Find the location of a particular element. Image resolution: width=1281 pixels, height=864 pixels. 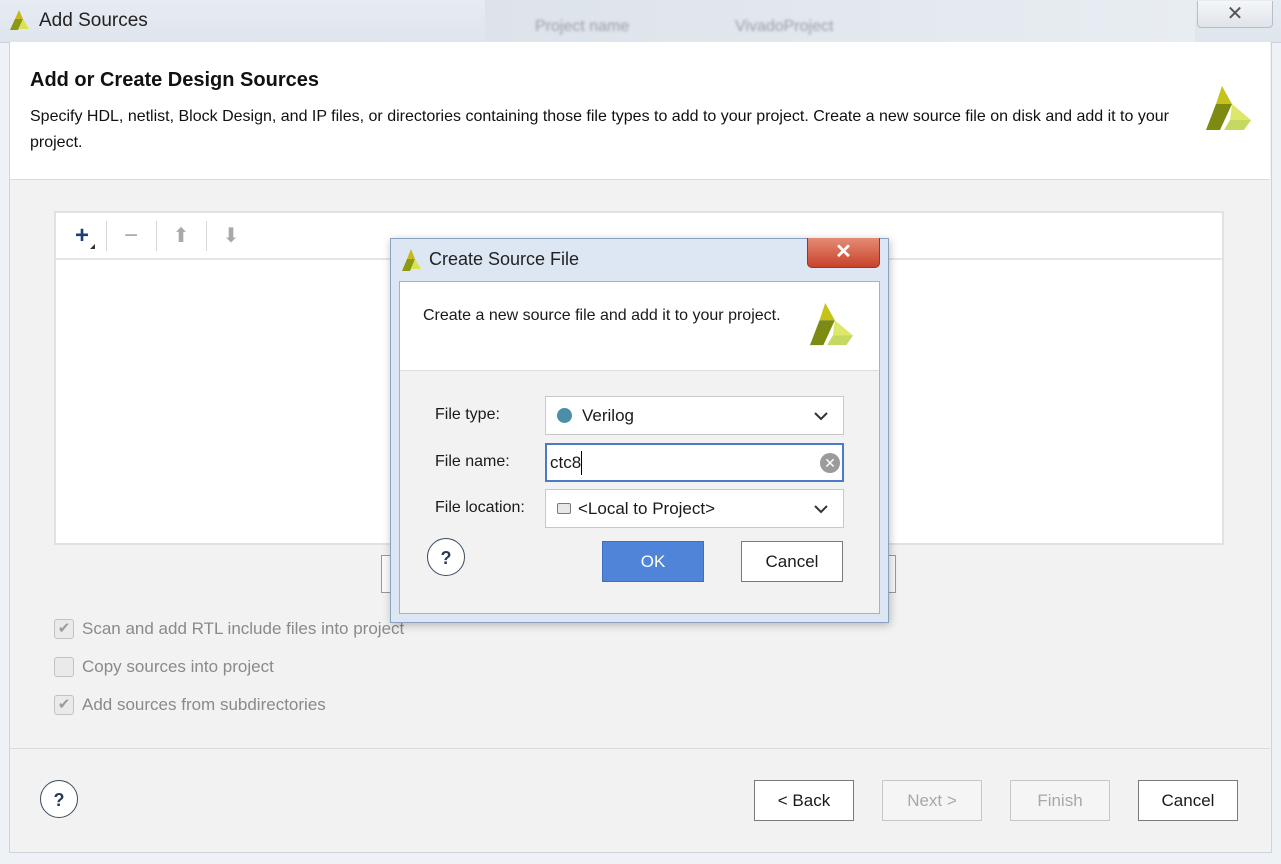

file-name-label: File name: is located at coordinates (472, 461).